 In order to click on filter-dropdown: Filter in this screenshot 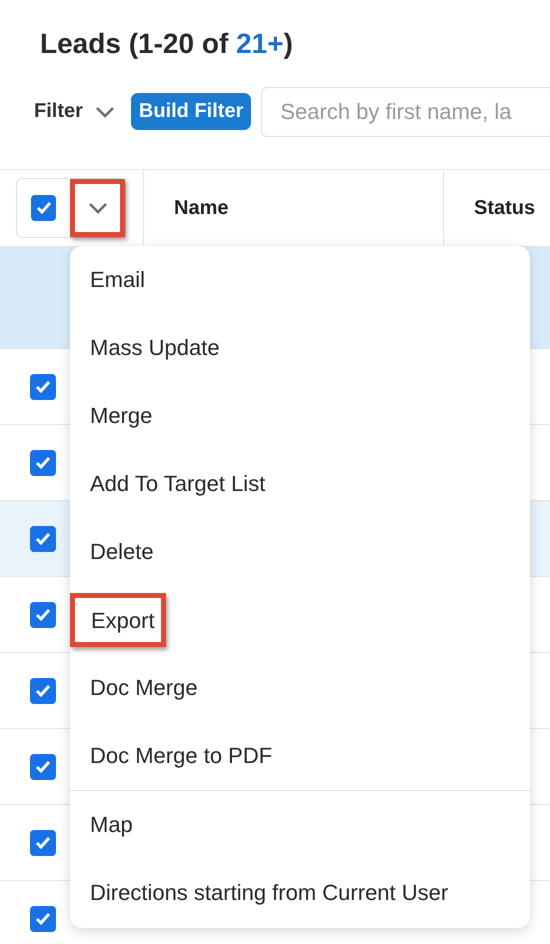, I will do `click(77, 111)`.